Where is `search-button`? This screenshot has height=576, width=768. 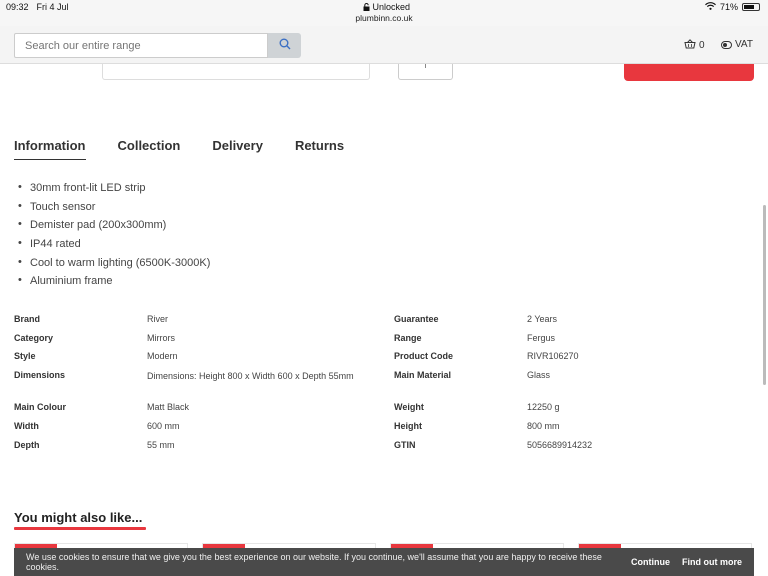
search-button is located at coordinates (284, 45).